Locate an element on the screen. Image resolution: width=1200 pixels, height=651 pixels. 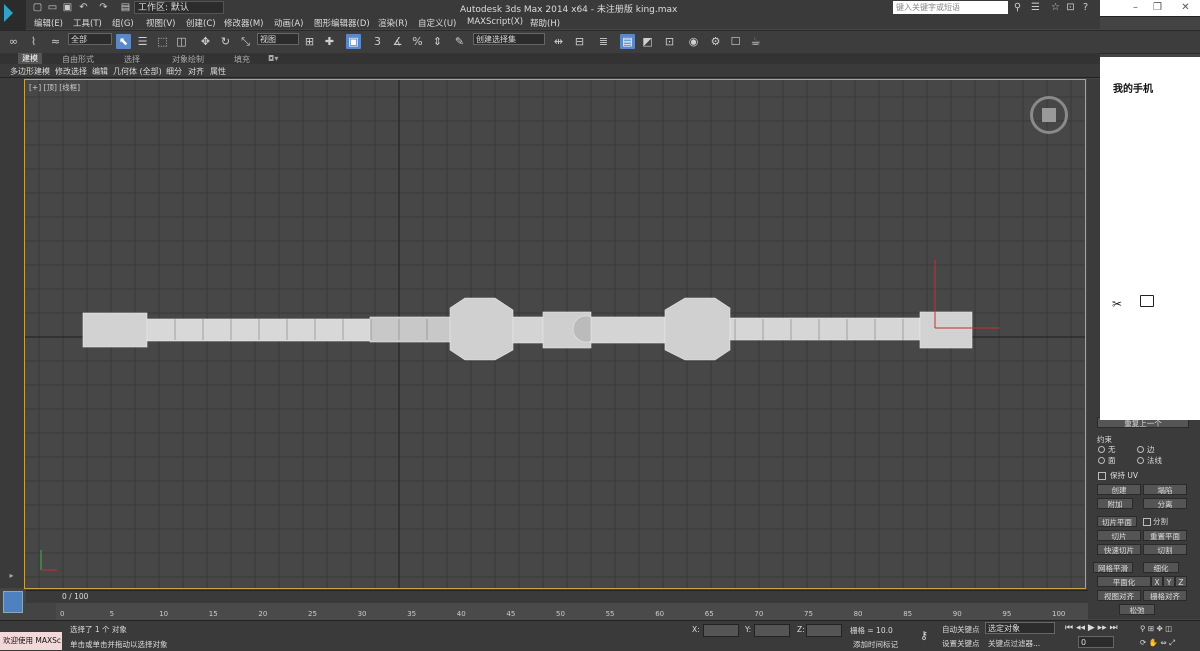
ribbon-options-icon: ◘▾ is located at coordinates (273, 58).